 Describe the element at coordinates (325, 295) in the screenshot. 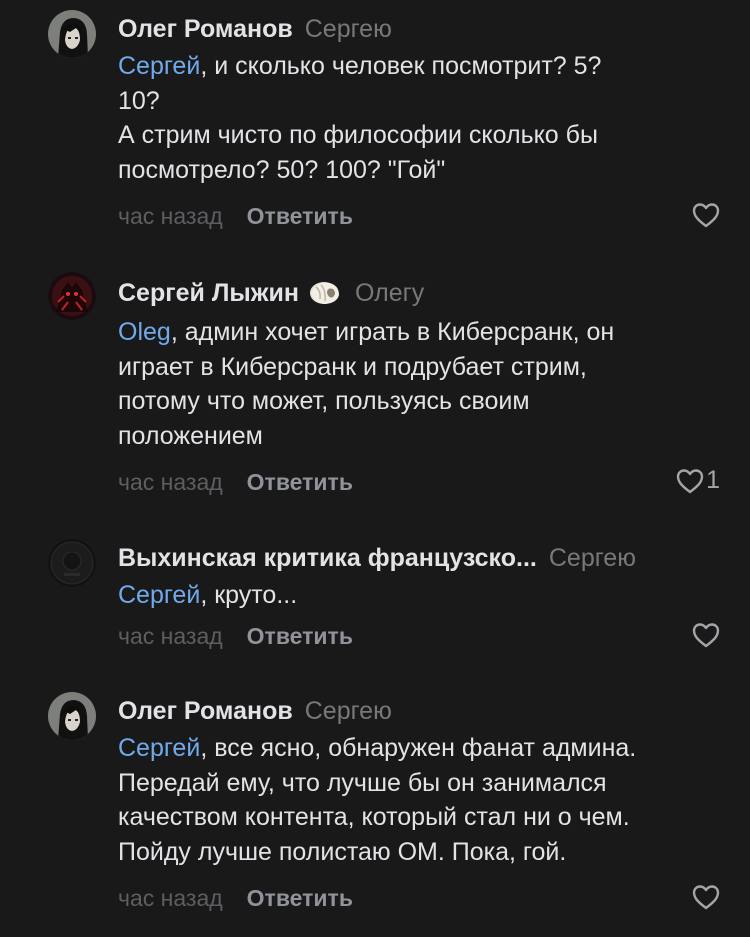

I see `seashell-icon` at that location.